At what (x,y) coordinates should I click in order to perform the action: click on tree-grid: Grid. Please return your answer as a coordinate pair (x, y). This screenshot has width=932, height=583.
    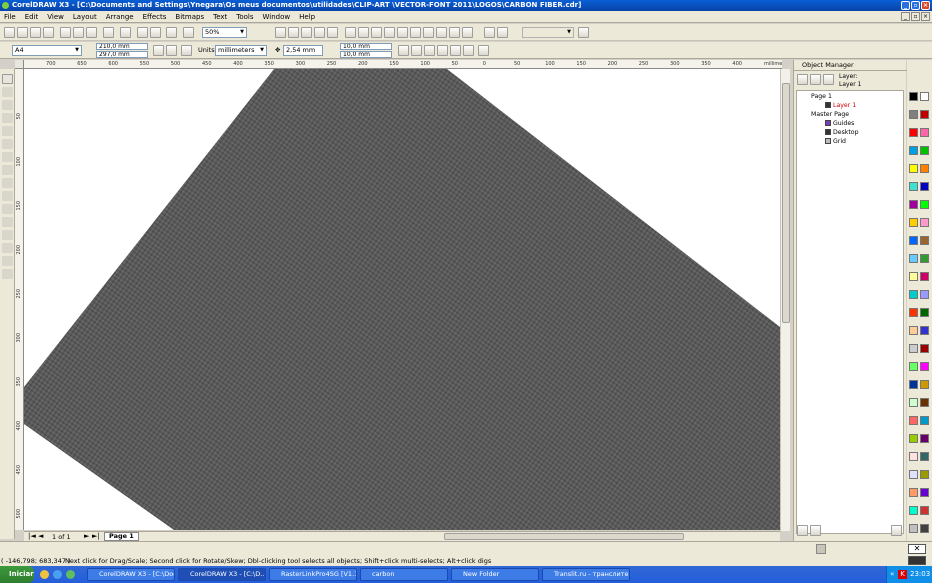
    Looking at the image, I should click on (835, 142).